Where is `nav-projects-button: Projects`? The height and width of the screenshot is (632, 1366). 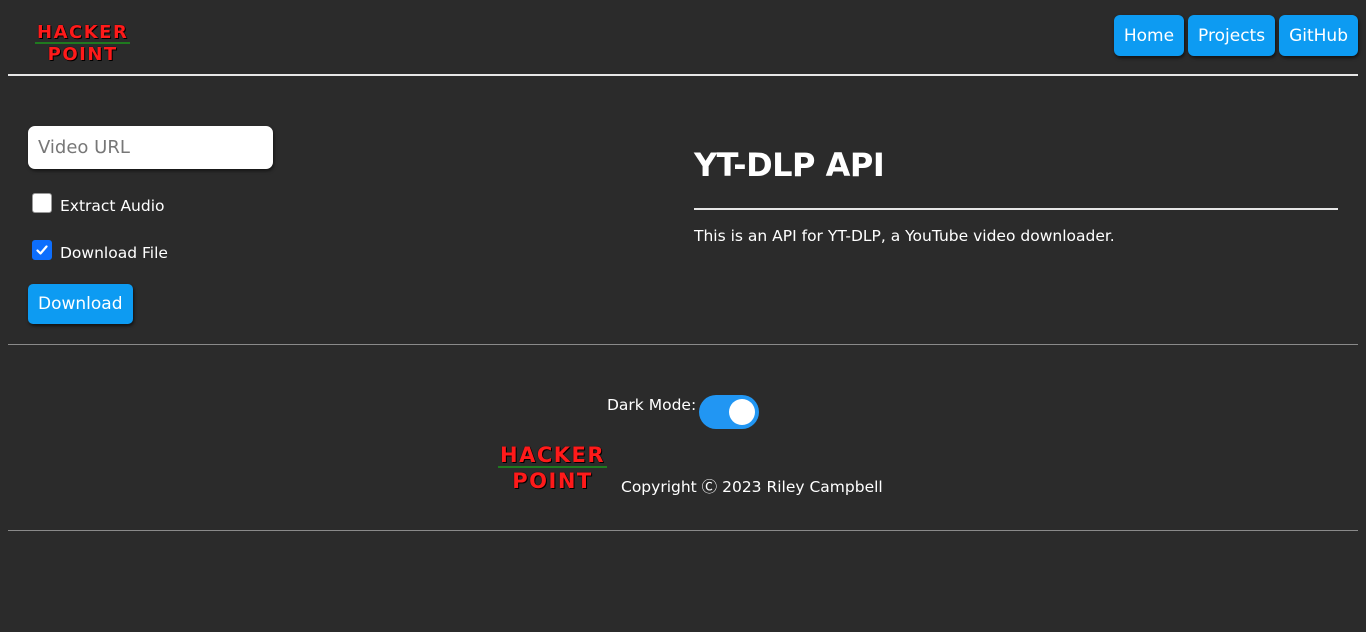 nav-projects-button: Projects is located at coordinates (1232, 35).